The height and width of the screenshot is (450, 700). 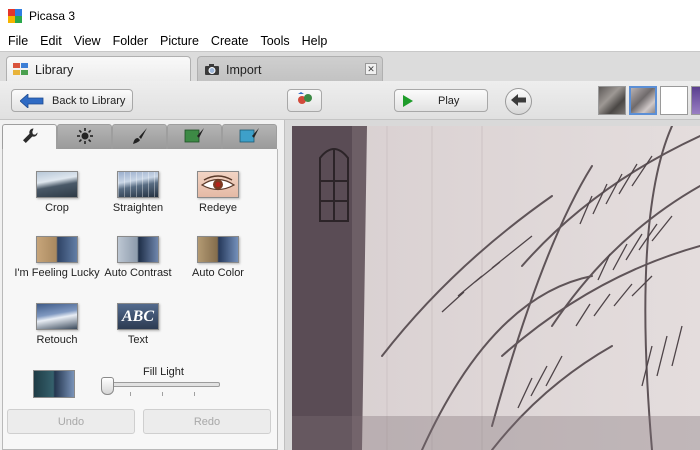 I want to click on effects-blue-icon, so click(x=250, y=137).